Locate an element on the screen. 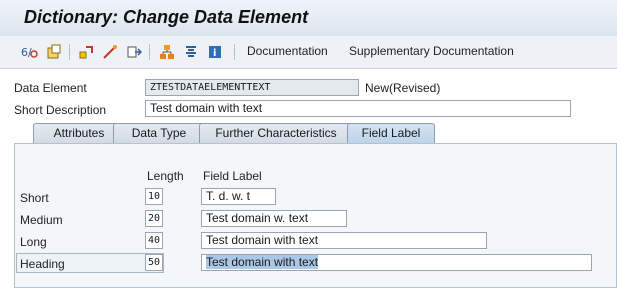 Image resolution: width=617 pixels, height=288 pixels. info-icon: i is located at coordinates (215, 52).